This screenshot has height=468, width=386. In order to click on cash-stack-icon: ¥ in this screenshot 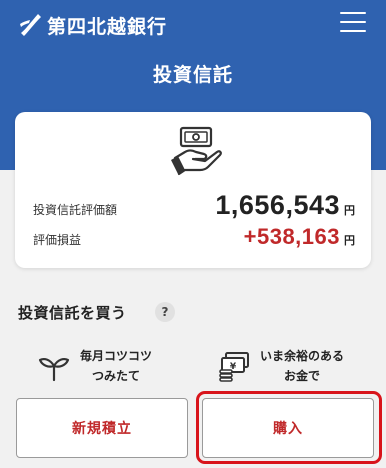, I will do `click(234, 367)`.